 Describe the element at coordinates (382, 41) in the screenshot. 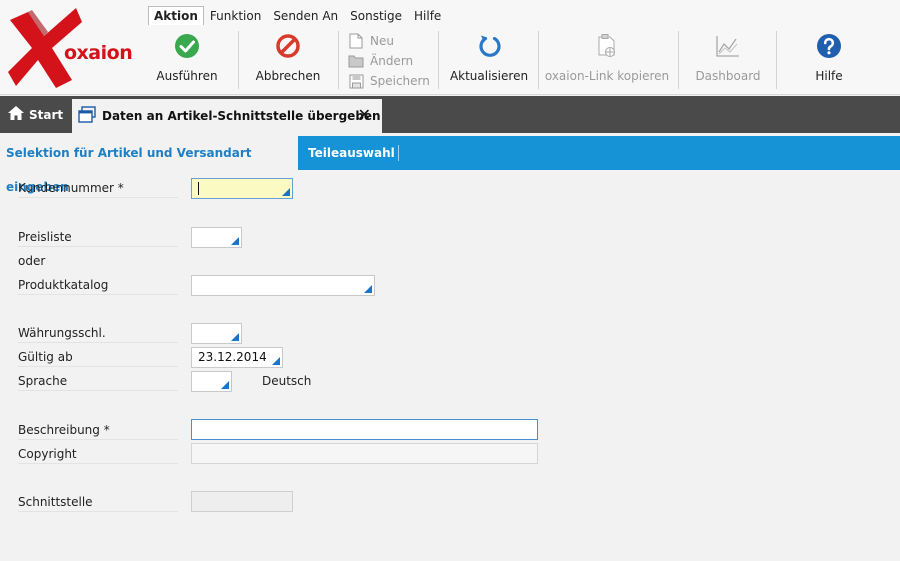

I see `new-label: Neu` at that location.